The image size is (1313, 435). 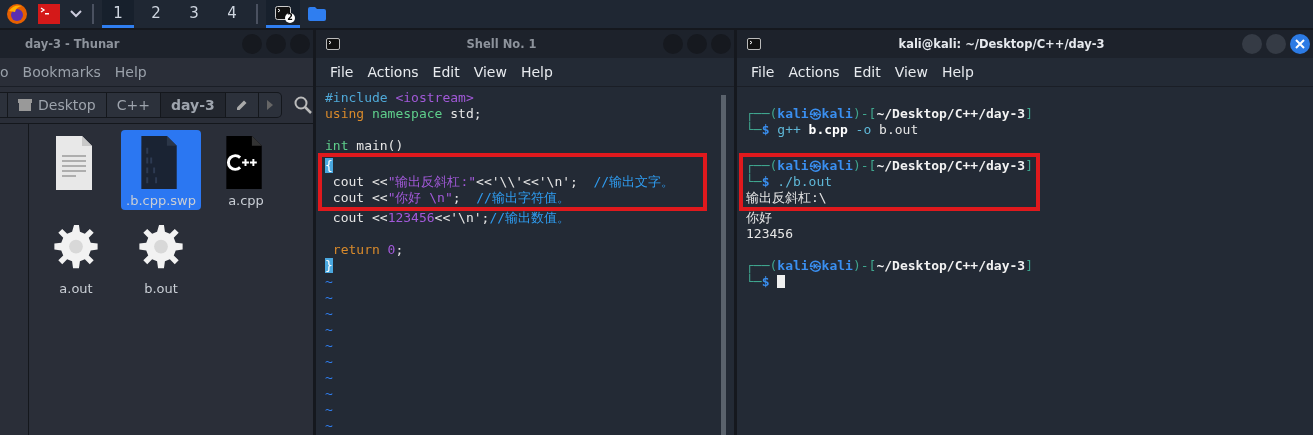 I want to click on code-text: "你好 \n", so click(x=420, y=197).